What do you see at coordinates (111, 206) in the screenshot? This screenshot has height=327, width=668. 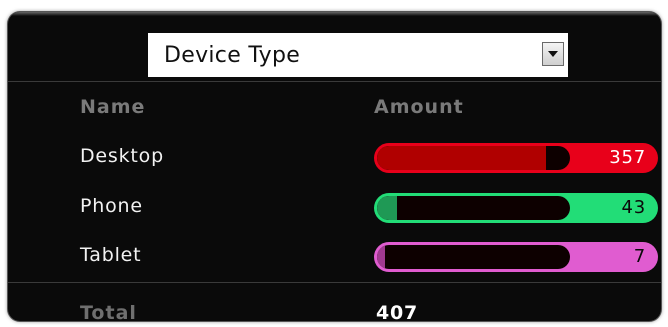 I see `row-name-phone: Phone` at bounding box center [111, 206].